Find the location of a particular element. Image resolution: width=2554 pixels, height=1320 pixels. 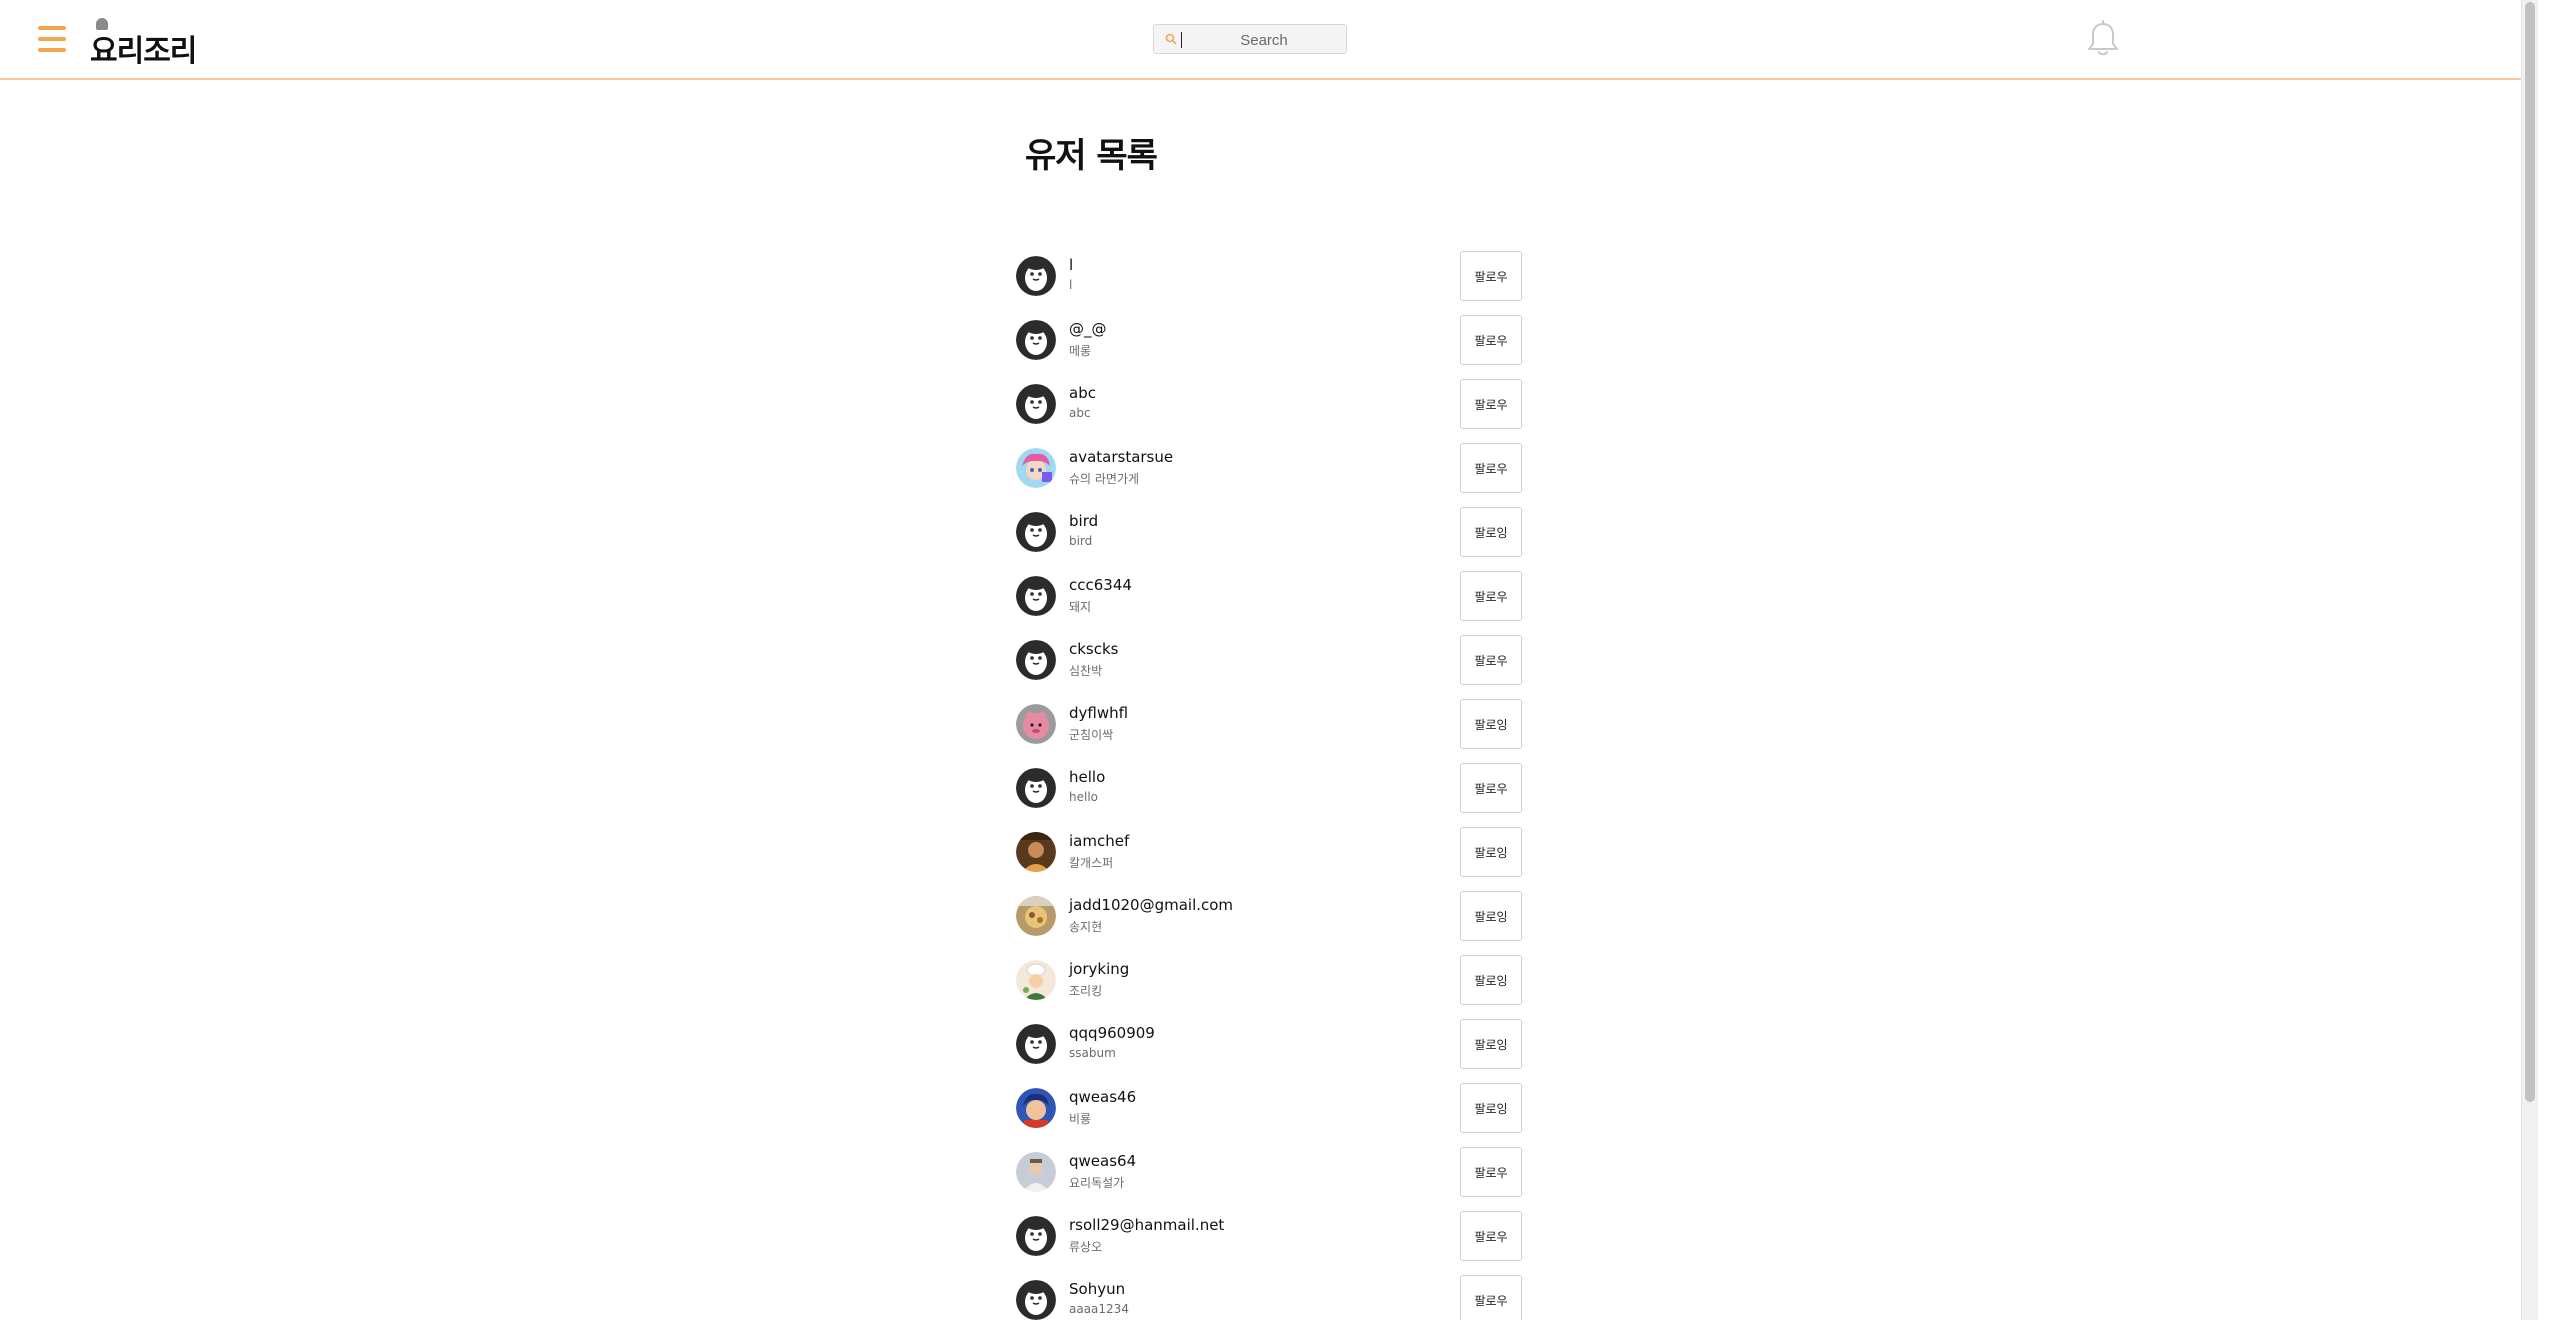

user-name: jadd1020@gmail.com is located at coordinates (1151, 905).